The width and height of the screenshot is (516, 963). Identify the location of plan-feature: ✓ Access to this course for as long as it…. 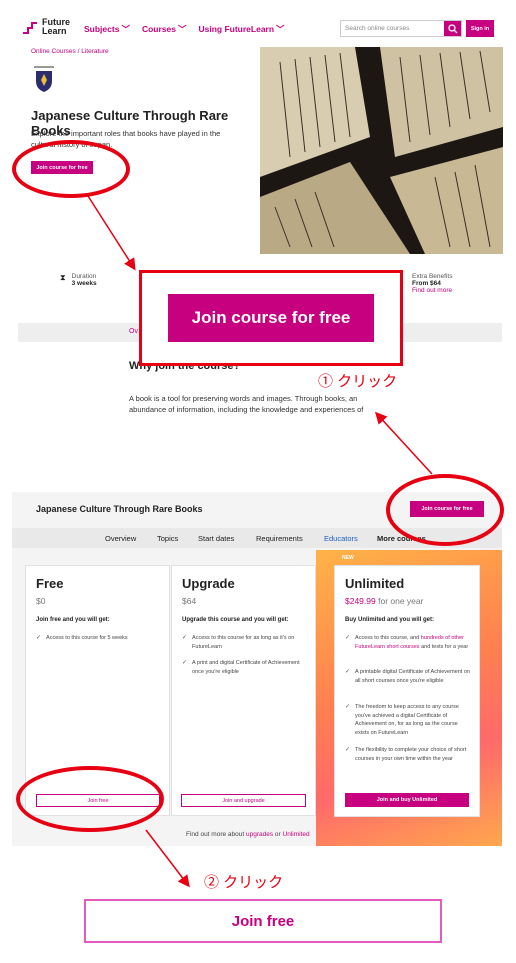
(238, 642).